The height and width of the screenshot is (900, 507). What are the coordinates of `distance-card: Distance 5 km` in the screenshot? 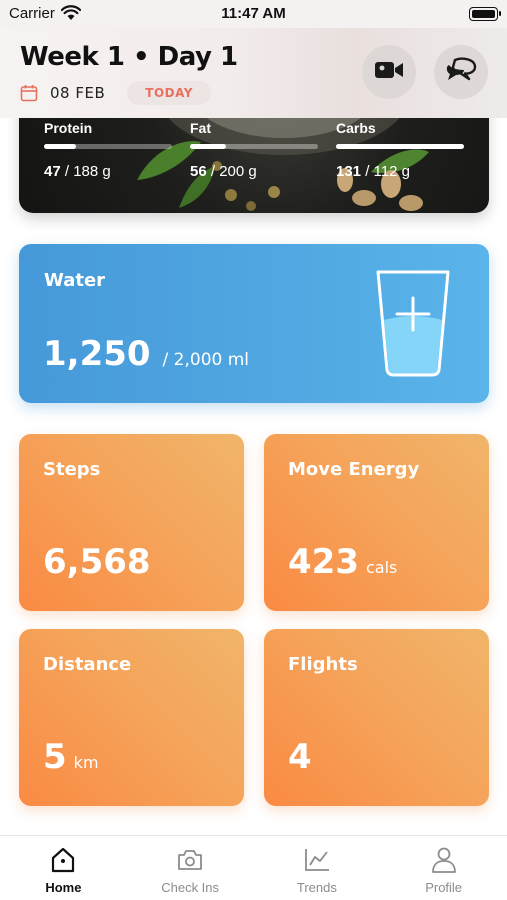 It's located at (131, 717).